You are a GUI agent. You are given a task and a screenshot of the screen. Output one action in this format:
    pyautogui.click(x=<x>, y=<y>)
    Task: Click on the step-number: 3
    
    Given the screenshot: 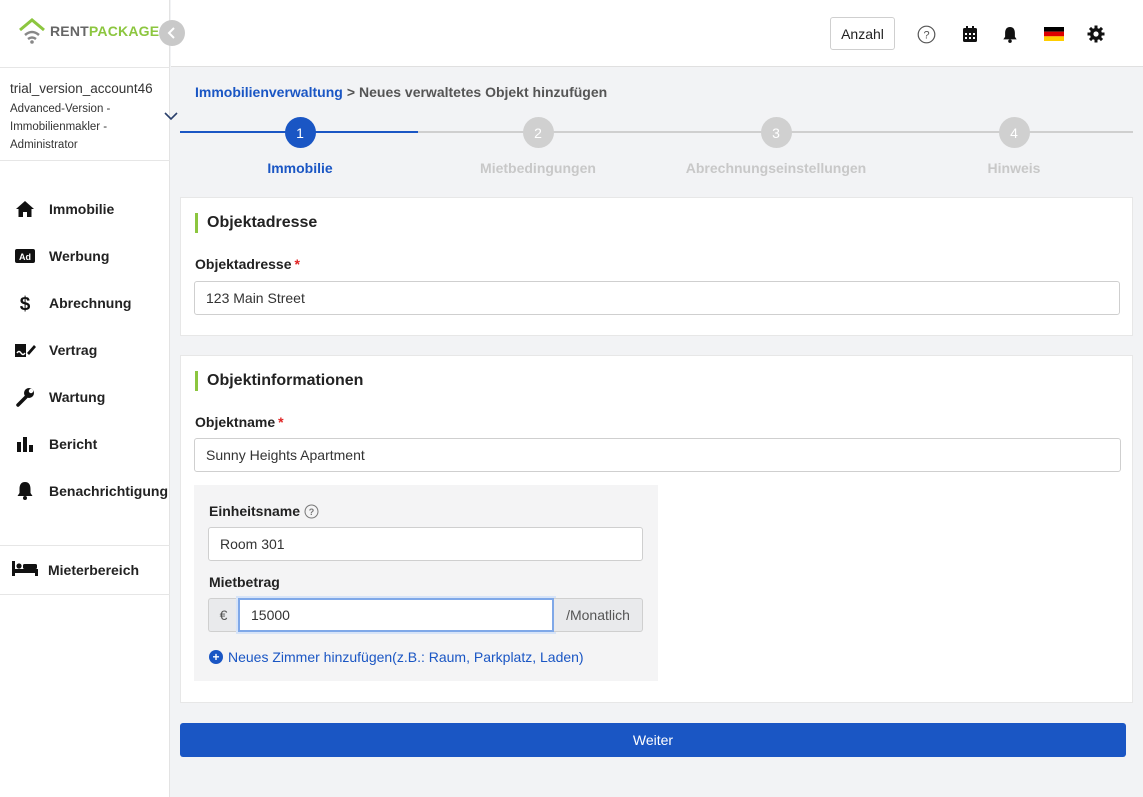 What is the action you would take?
    pyautogui.click(x=776, y=132)
    